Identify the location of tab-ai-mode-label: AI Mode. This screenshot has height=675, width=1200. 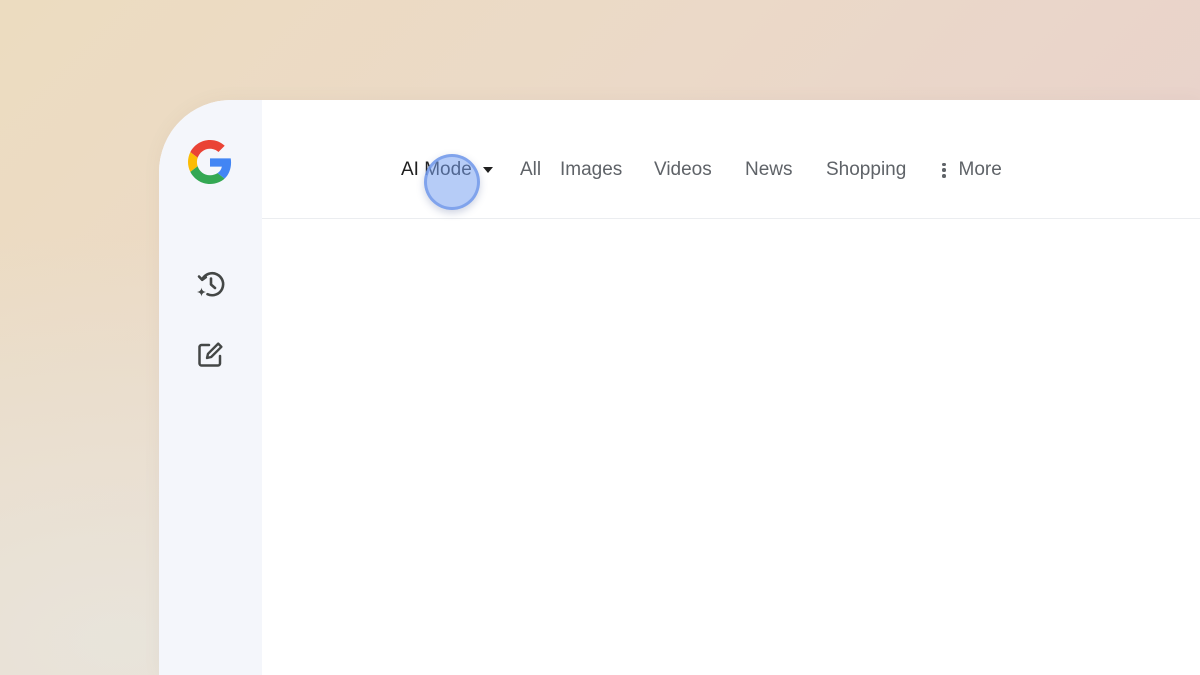
(436, 169).